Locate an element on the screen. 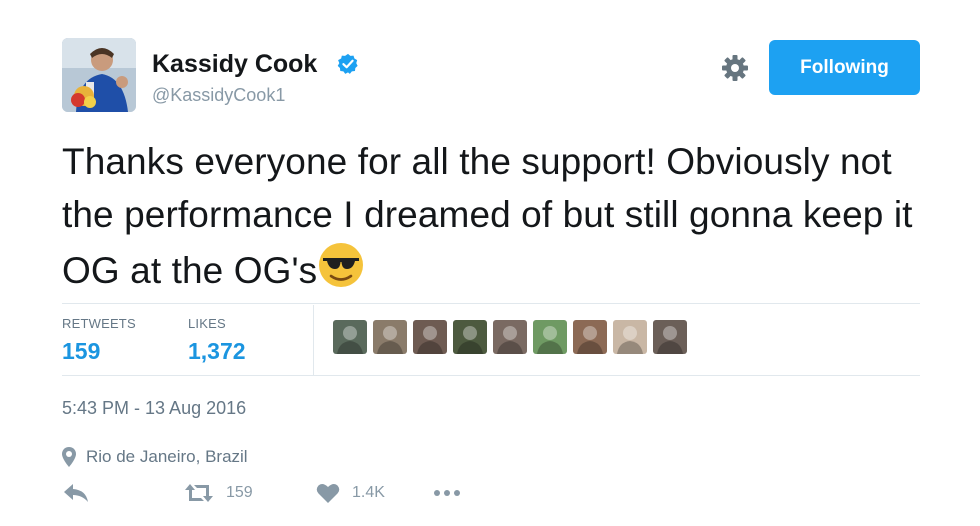 The image size is (980, 526). more-button is located at coordinates (447, 493).